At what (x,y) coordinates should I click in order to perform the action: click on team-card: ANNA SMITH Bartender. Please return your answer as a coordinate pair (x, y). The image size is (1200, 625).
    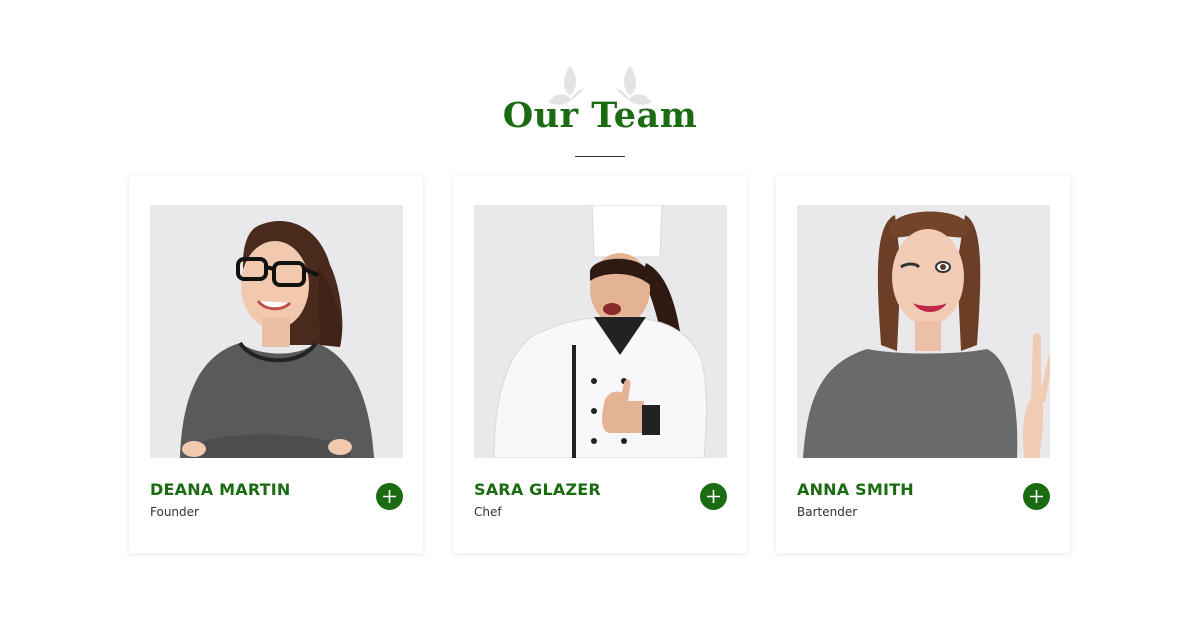
    Looking at the image, I should click on (923, 364).